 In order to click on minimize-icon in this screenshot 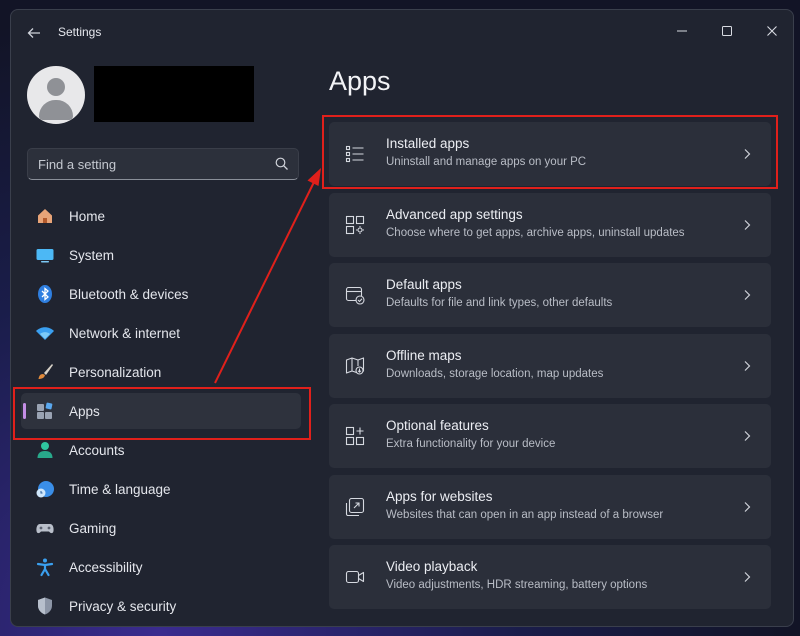, I will do `click(682, 31)`.